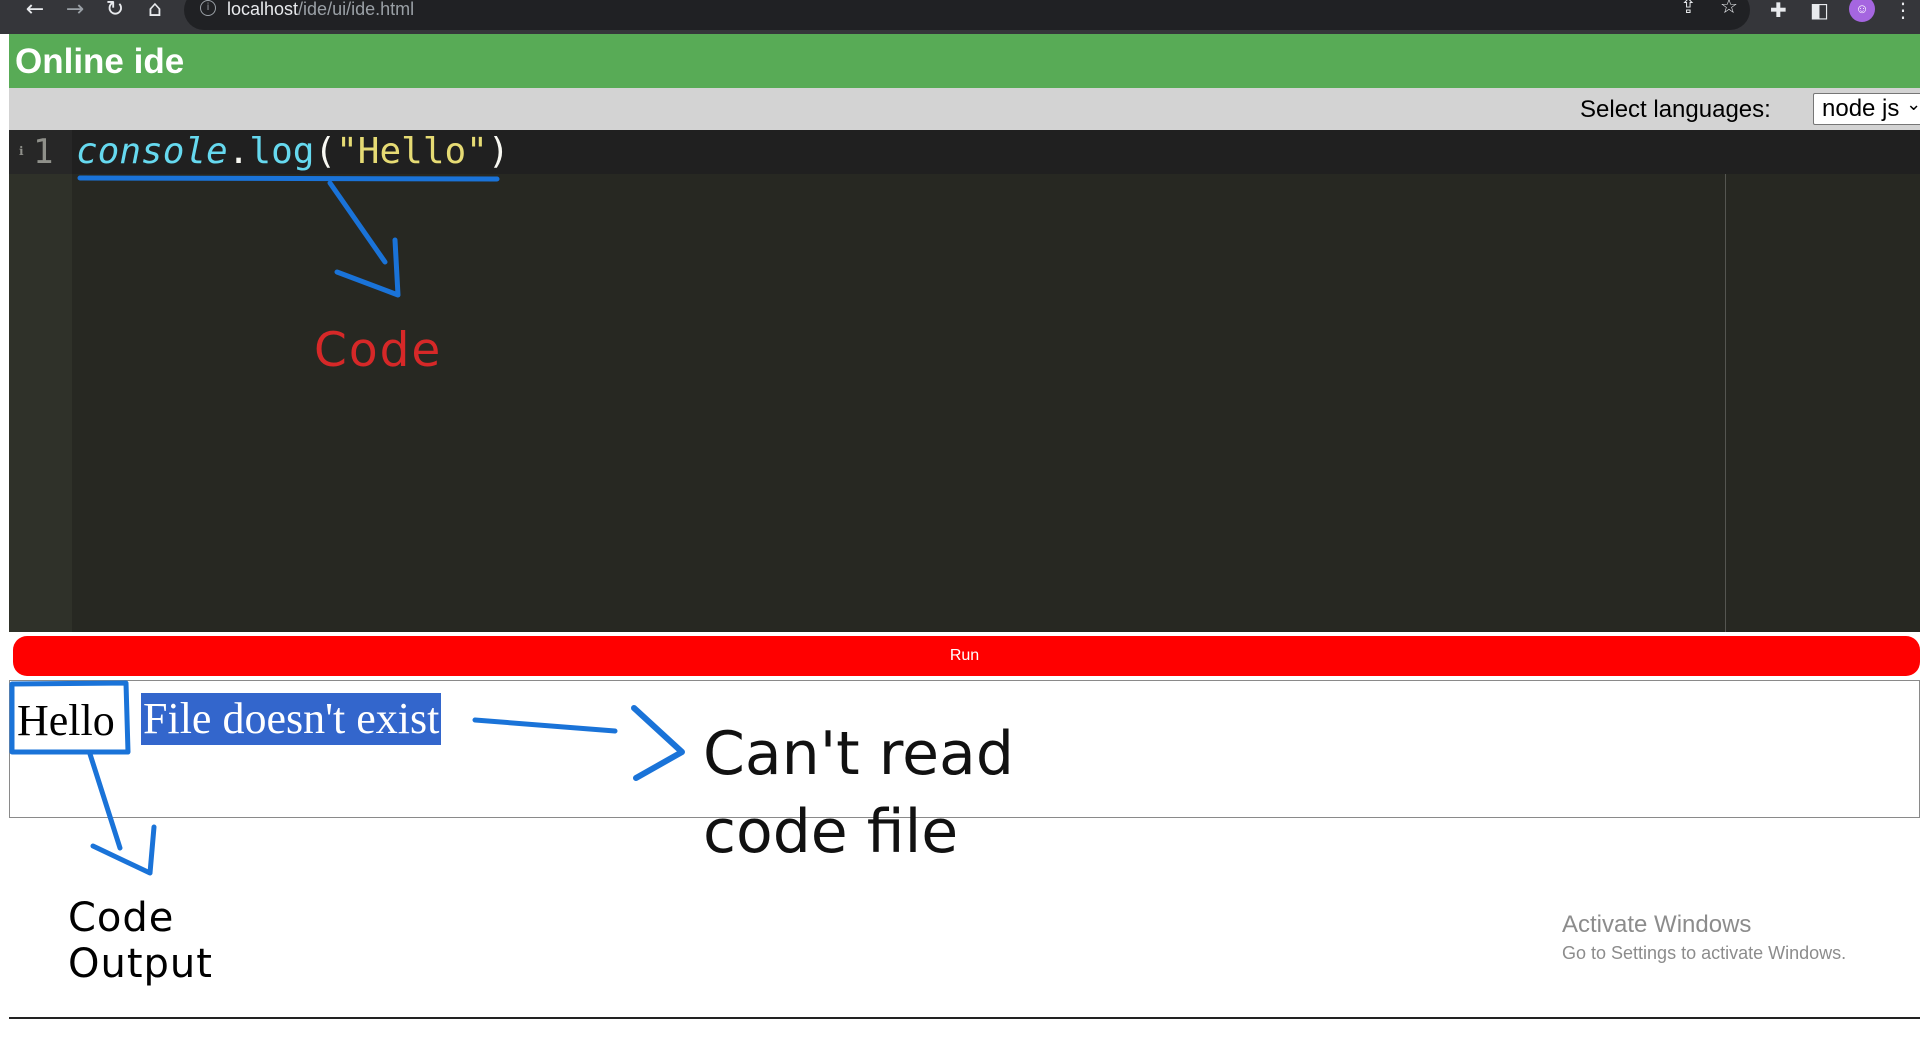 The image size is (1920, 1039). What do you see at coordinates (21, 151) in the screenshot?
I see `info-gutter-icon: ℹ` at bounding box center [21, 151].